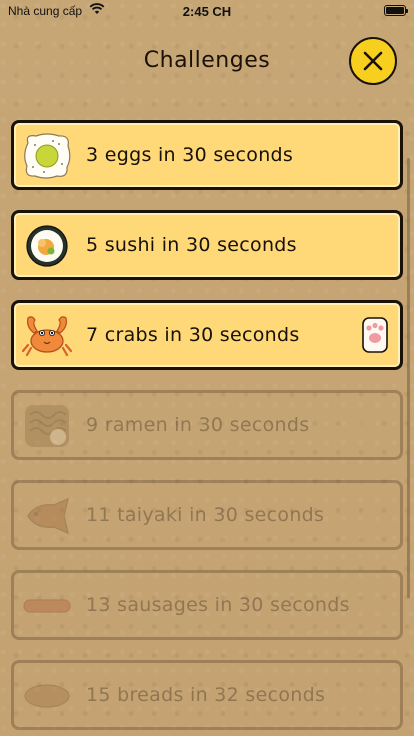 The width and height of the screenshot is (414, 736). Describe the element at coordinates (396, 10) in the screenshot. I see `battery-icon` at that location.